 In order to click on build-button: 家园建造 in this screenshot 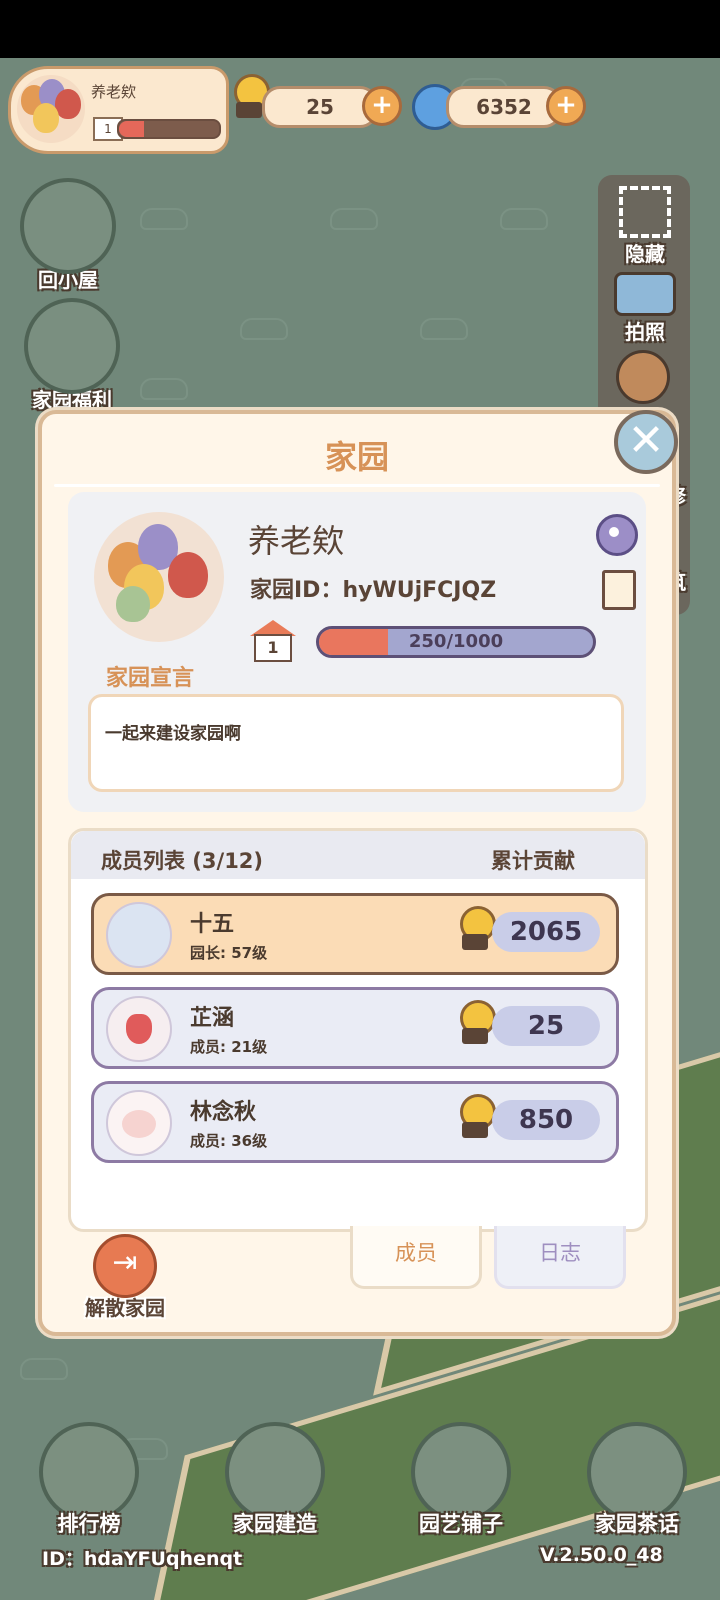, I will do `click(275, 1480)`.